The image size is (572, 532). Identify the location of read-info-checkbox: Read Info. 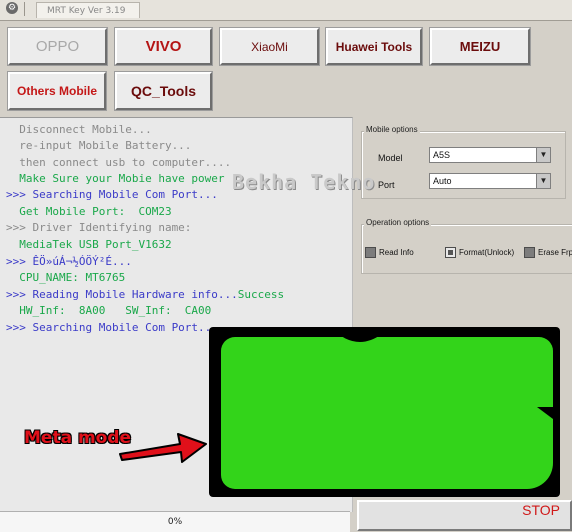
(389, 252).